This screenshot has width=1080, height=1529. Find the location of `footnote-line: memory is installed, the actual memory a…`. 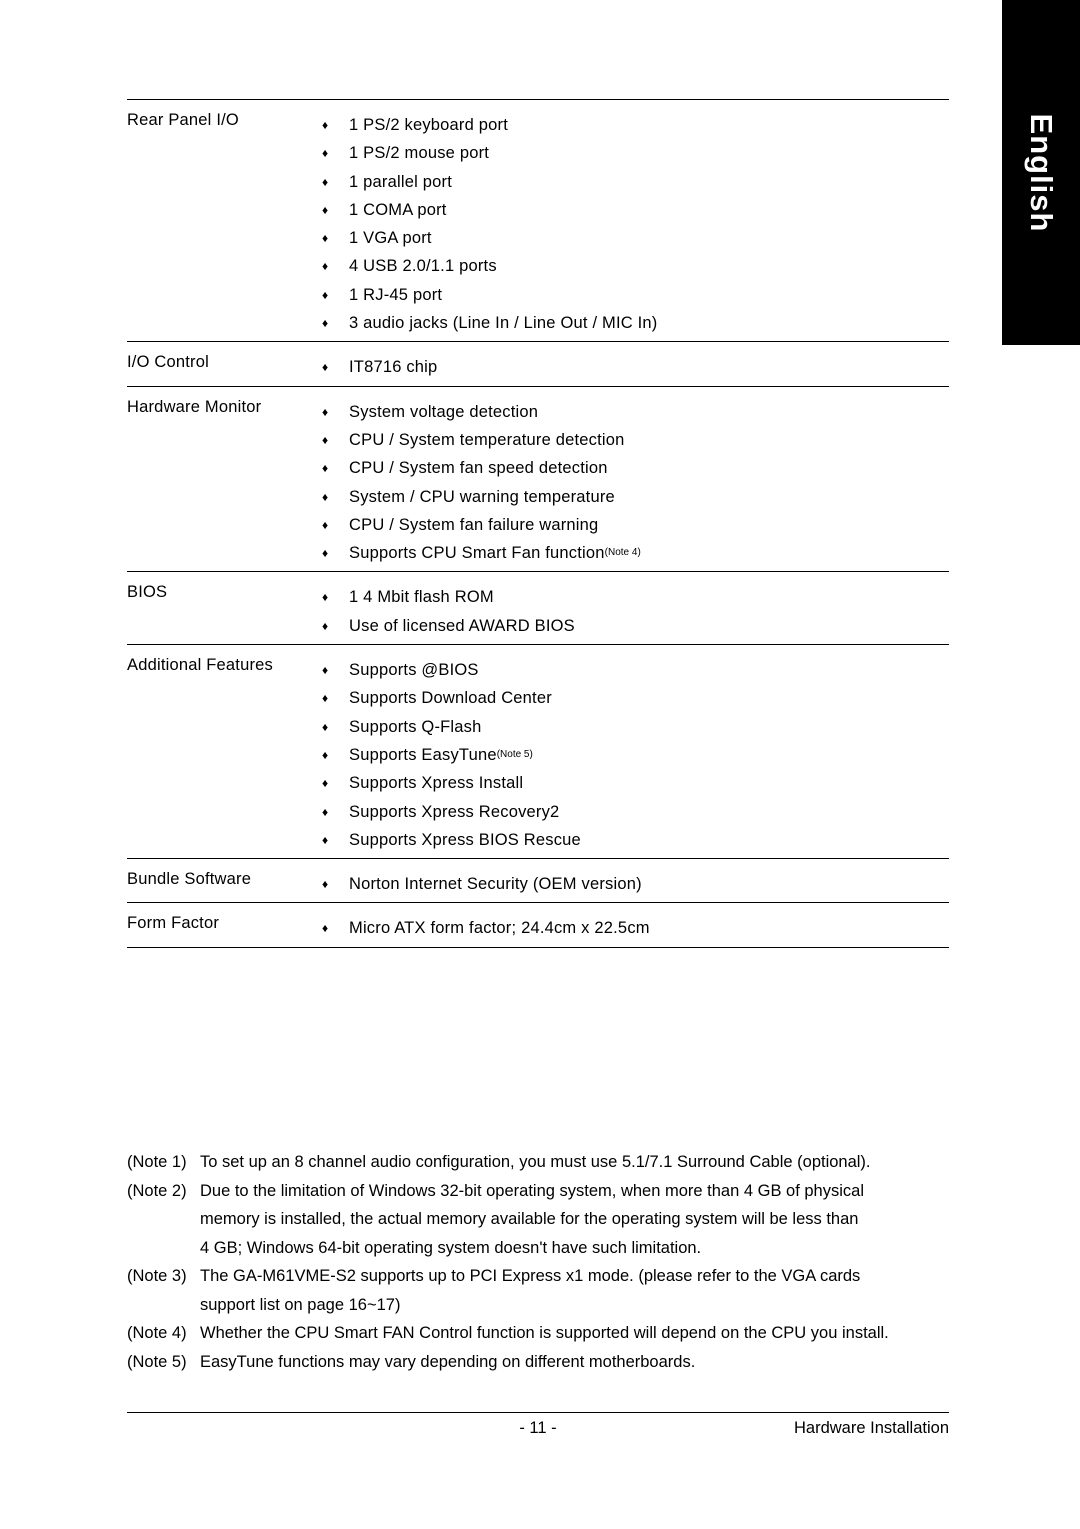

footnote-line: memory is installed, the actual memory a… is located at coordinates (542, 1219).